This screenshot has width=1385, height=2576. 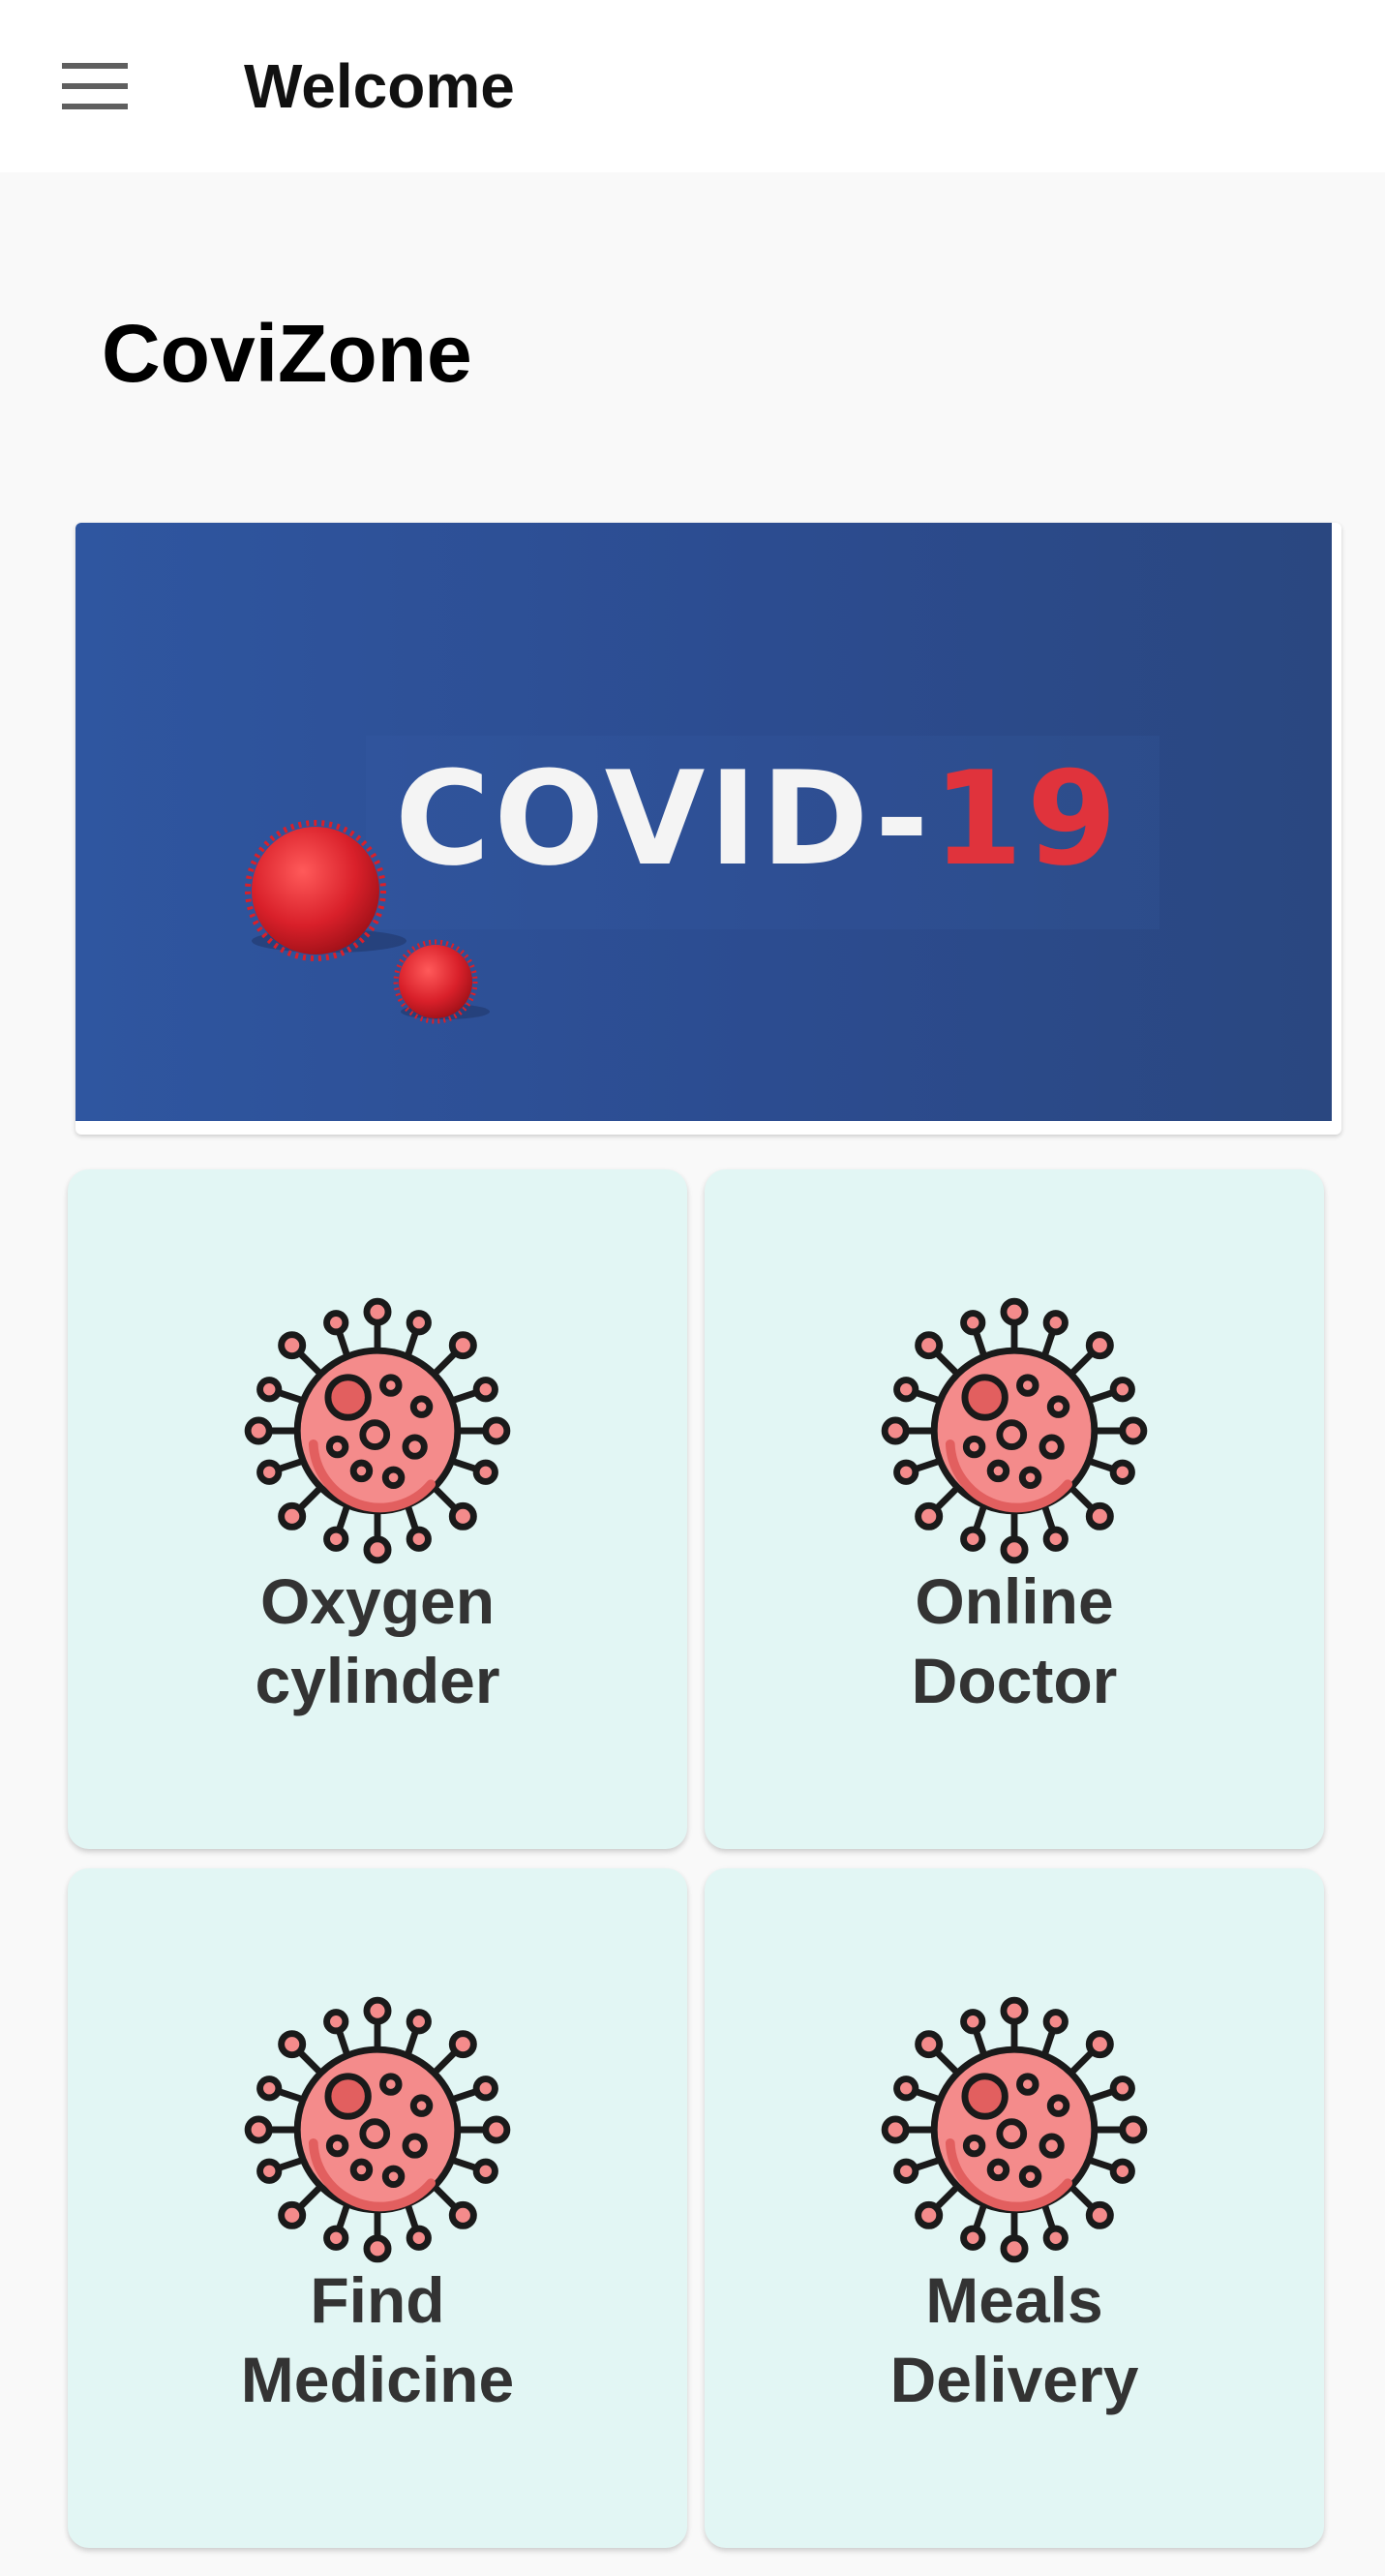 I want to click on app-bar: Welcome, so click(x=692, y=86).